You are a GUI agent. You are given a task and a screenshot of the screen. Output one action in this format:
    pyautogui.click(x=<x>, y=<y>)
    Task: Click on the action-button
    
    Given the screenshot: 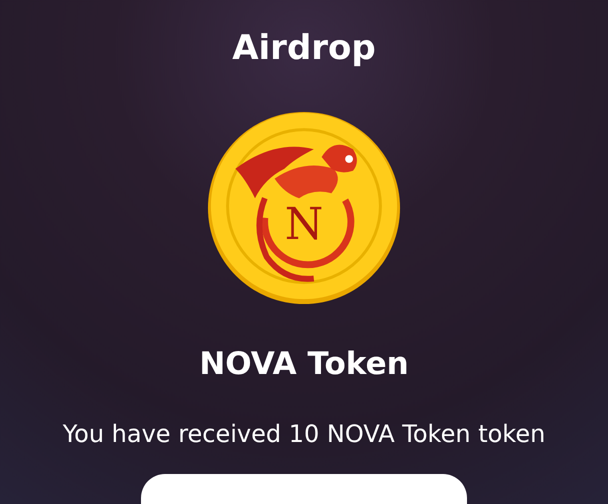 What is the action you would take?
    pyautogui.click(x=304, y=489)
    